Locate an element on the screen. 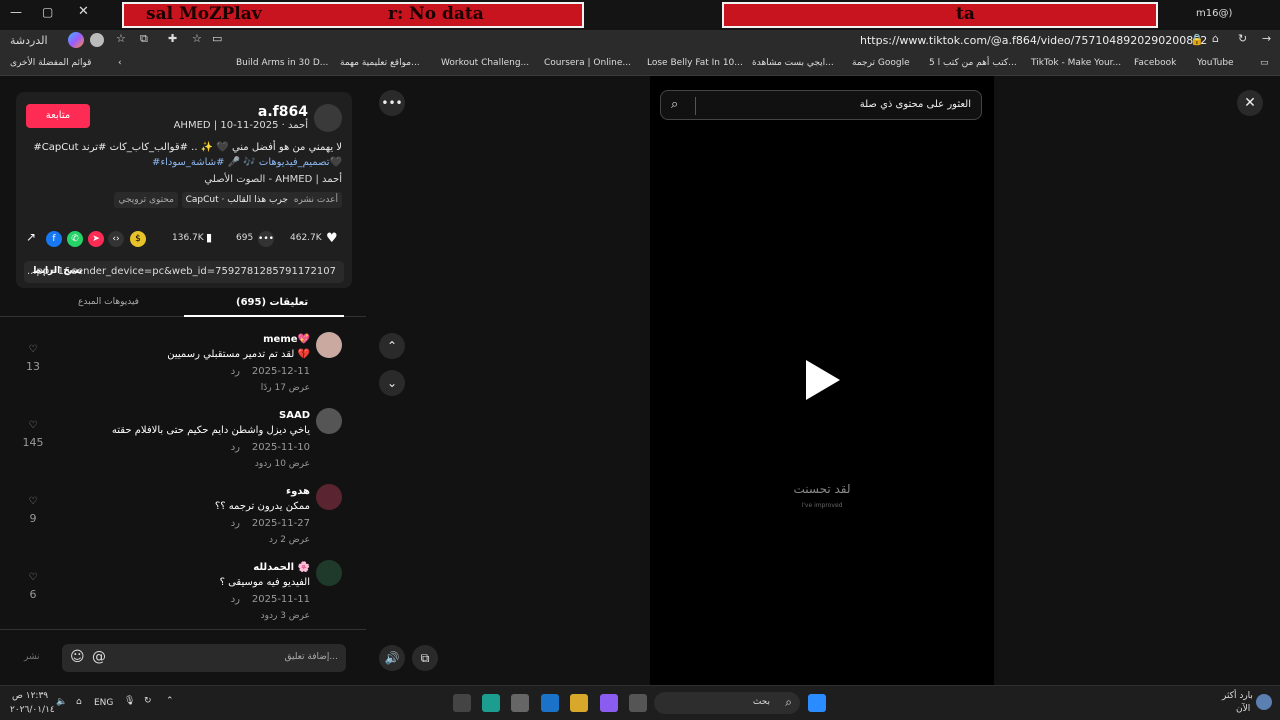 This screenshot has height=720, width=1280. bookmark-item: YouTube is located at coordinates (1215, 63).